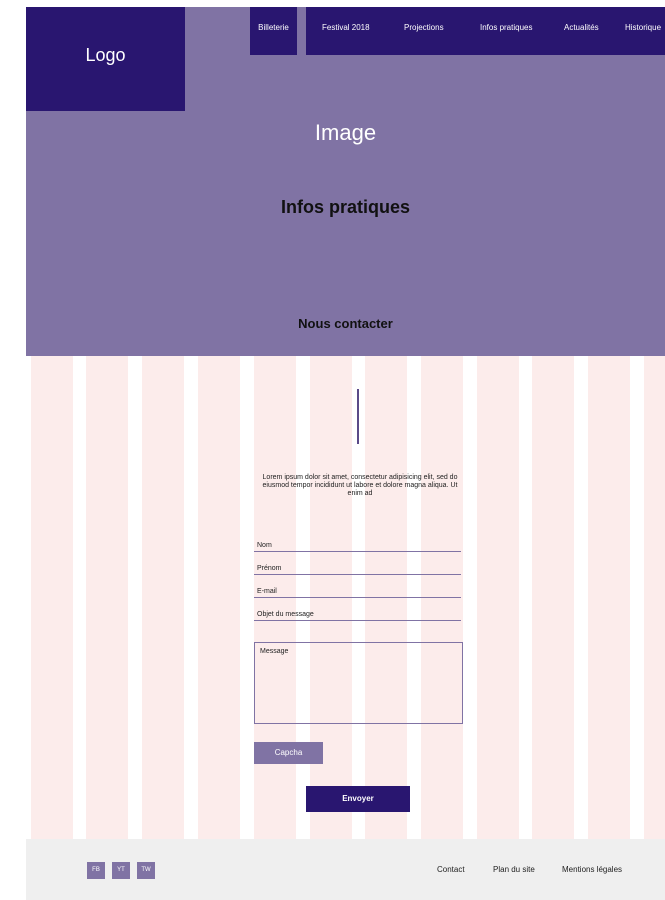 The image size is (665, 900). What do you see at coordinates (346, 28) in the screenshot?
I see `nav-item-festival-2018: Festival 2018` at bounding box center [346, 28].